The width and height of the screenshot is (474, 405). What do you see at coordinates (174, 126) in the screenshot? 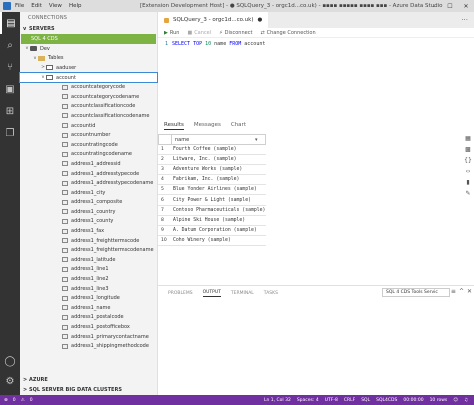
I see `tab-results: Results` at bounding box center [174, 126].